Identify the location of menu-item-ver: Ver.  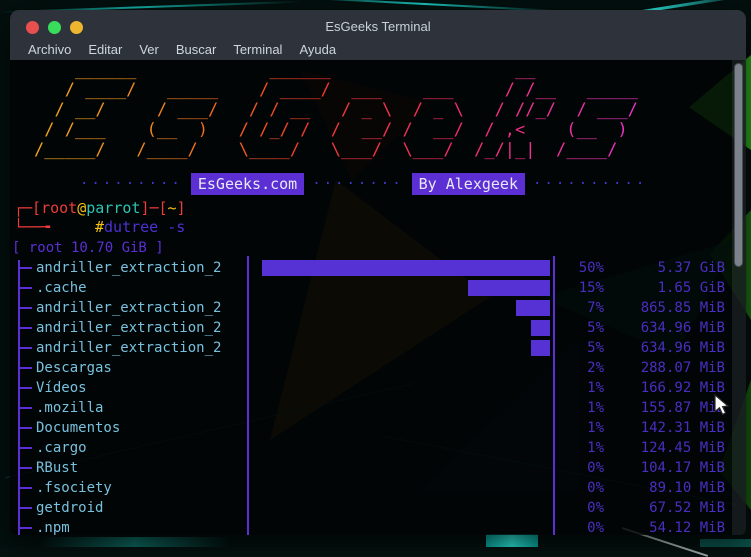
(149, 49).